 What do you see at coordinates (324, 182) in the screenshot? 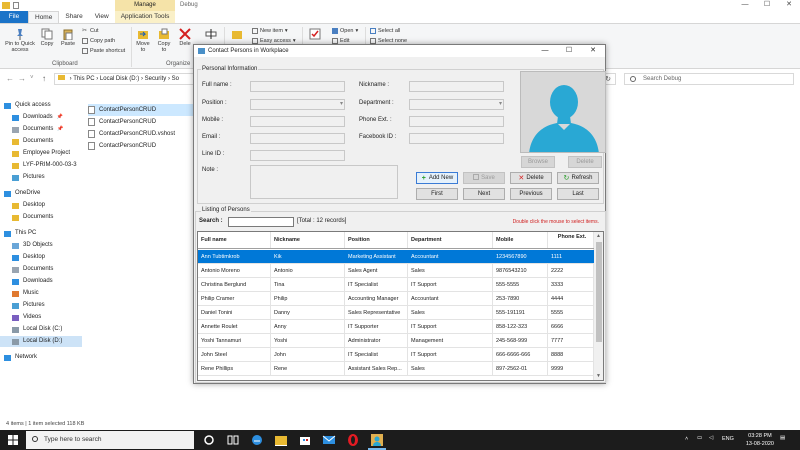
I see `note-field` at bounding box center [324, 182].